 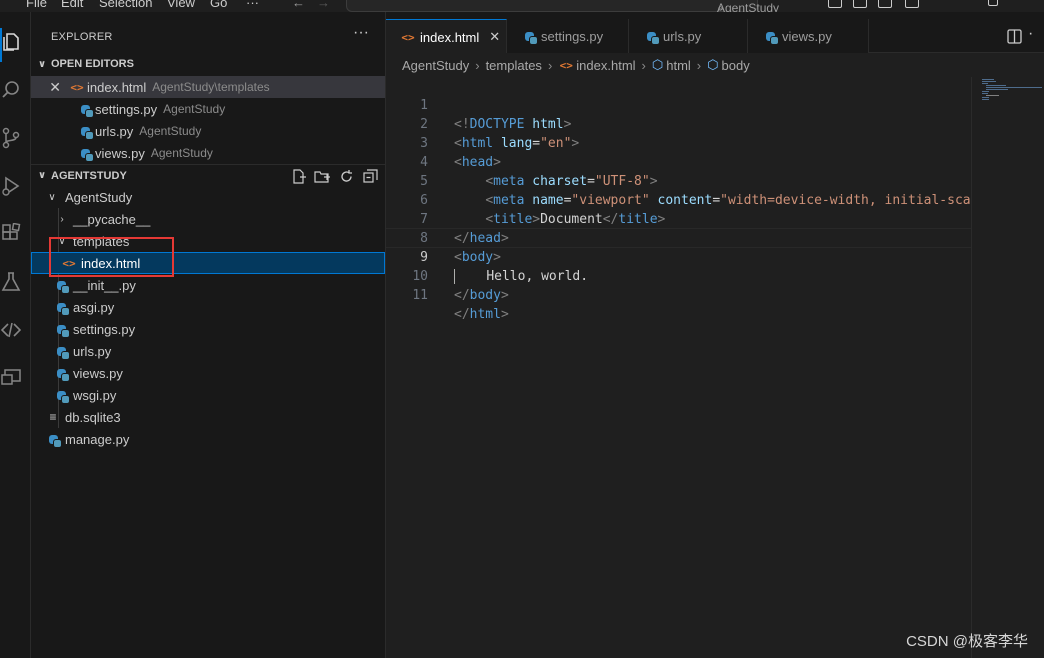 What do you see at coordinates (82, 37) in the screenshot?
I see `explorer-title: EXPLORER` at bounding box center [82, 37].